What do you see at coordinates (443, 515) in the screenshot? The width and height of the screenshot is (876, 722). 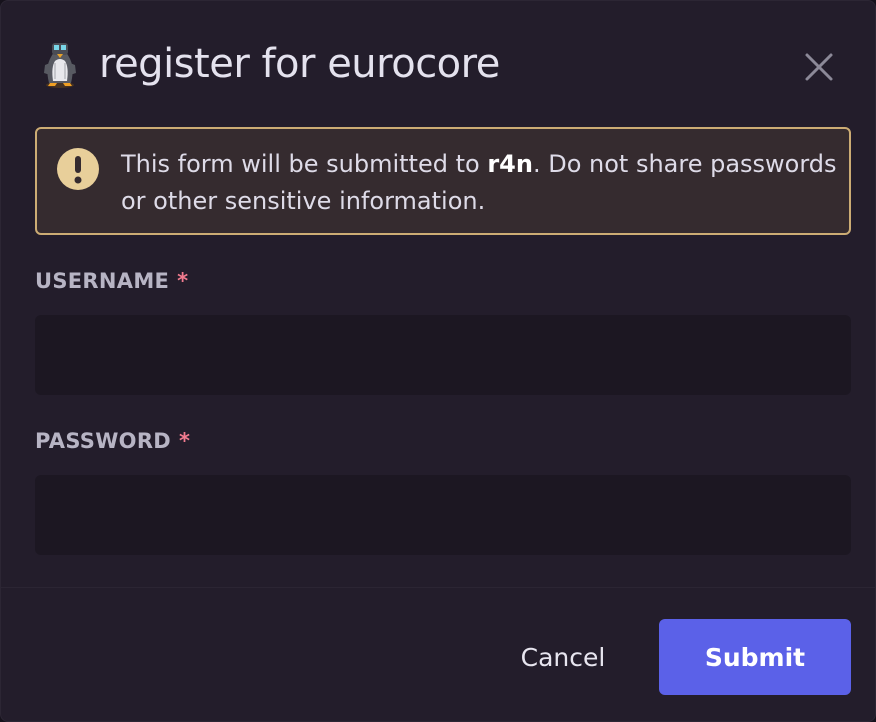 I see `password-input` at bounding box center [443, 515].